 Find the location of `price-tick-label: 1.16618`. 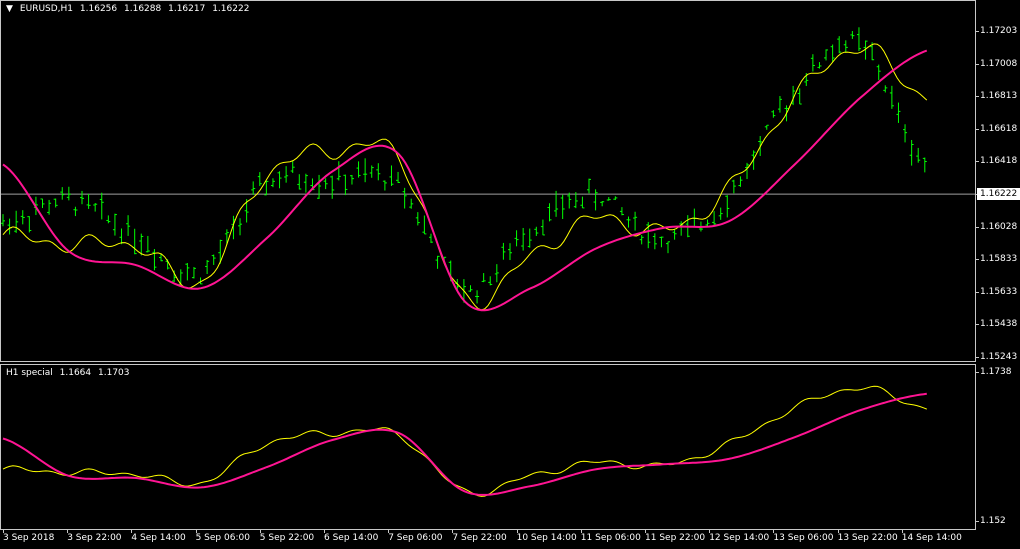

price-tick-label: 1.16618 is located at coordinates (999, 128).